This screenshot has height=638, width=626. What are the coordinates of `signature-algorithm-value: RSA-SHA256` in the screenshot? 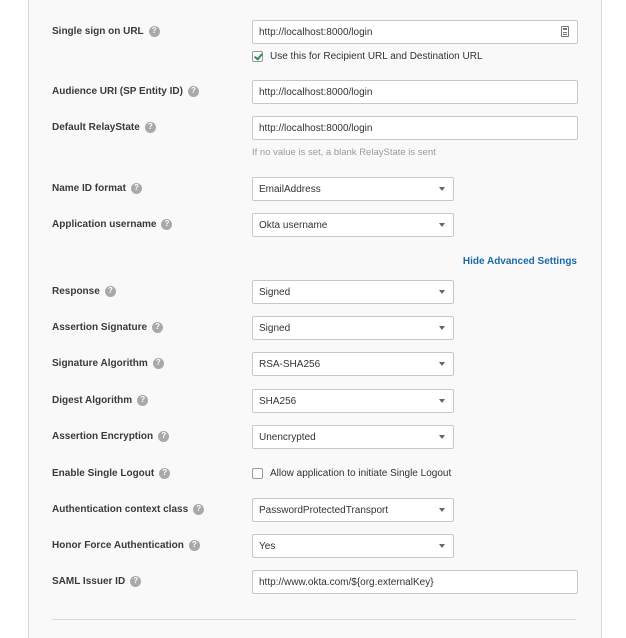 It's located at (290, 364).